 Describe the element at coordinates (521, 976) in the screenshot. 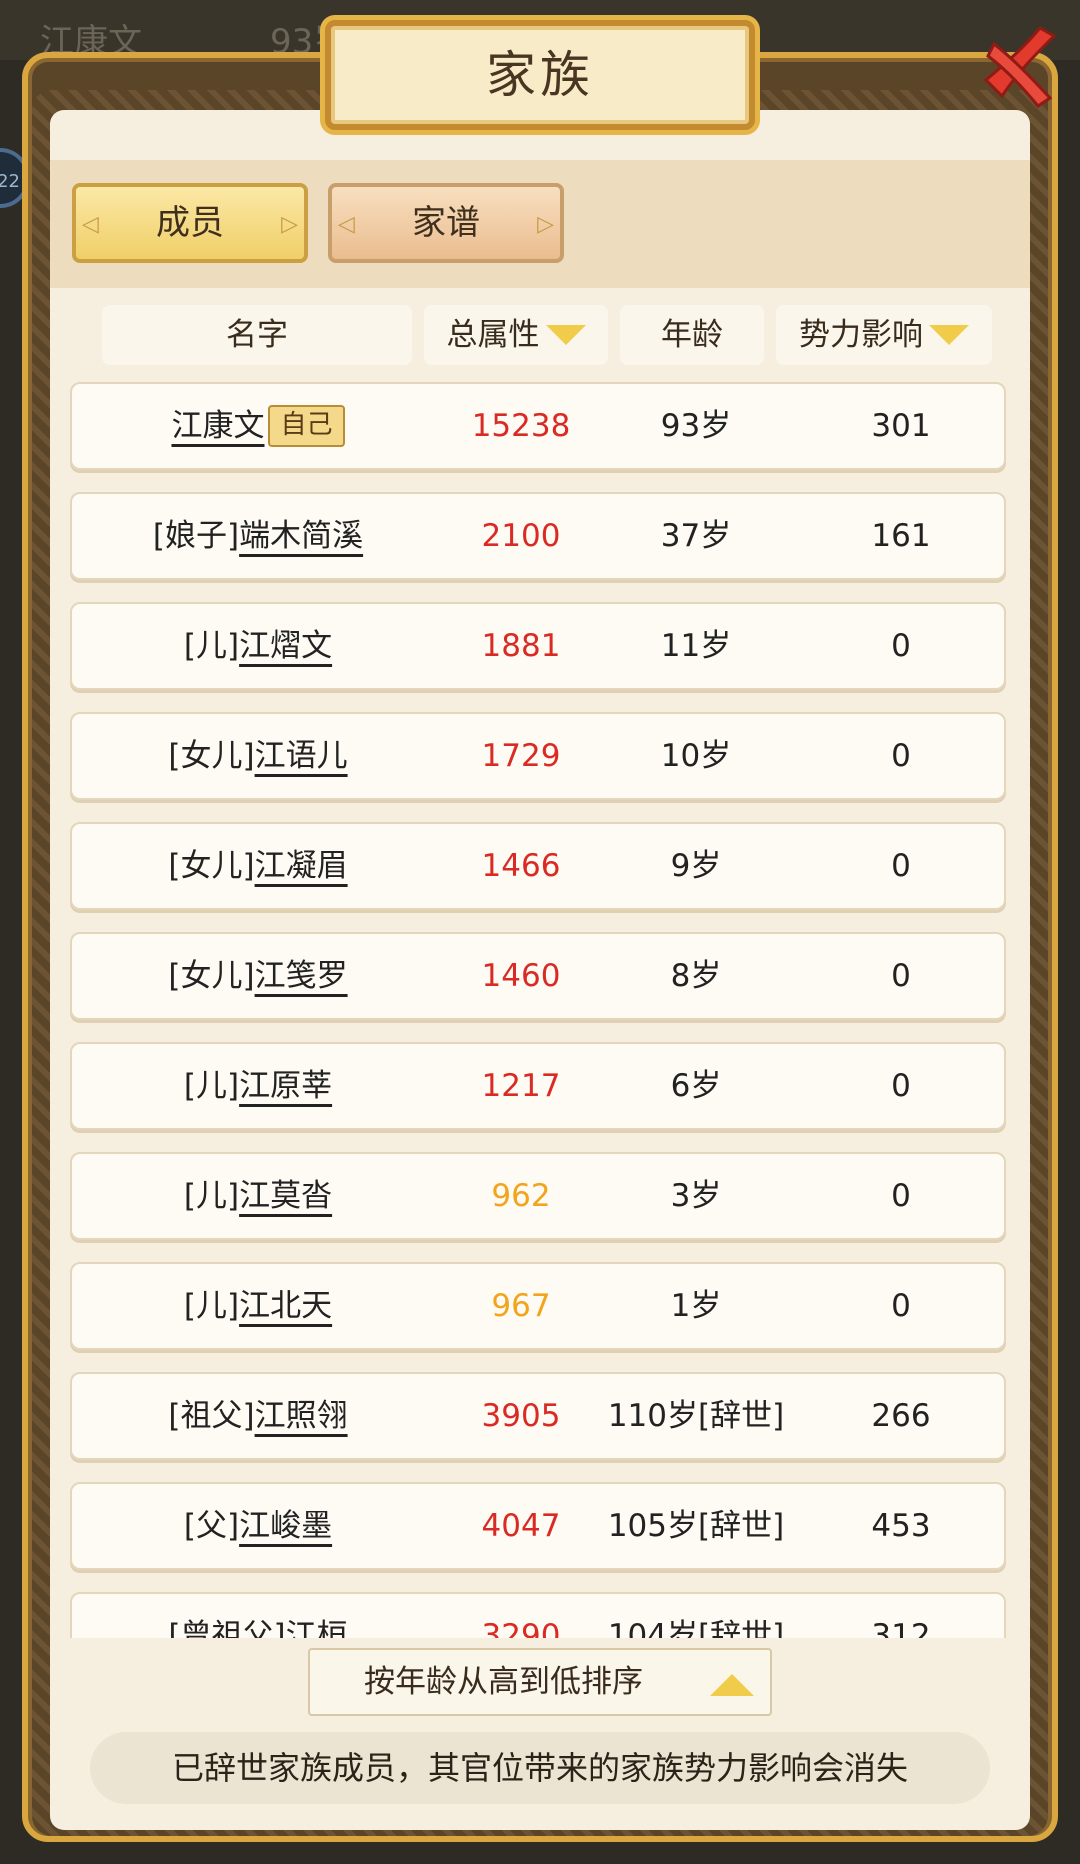

I see `member-attr-value: 1460` at that location.